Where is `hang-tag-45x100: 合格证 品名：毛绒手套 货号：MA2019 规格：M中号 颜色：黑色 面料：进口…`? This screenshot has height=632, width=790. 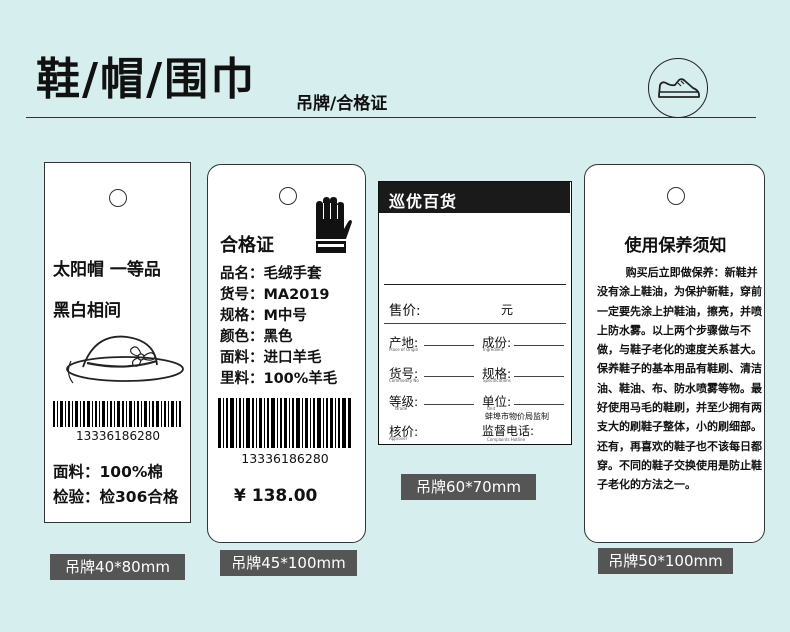
hang-tag-45x100: 合格证 品名：毛绒手套 货号：MA2019 规格：M中号 颜色：黑色 面料：进口… is located at coordinates (286, 353).